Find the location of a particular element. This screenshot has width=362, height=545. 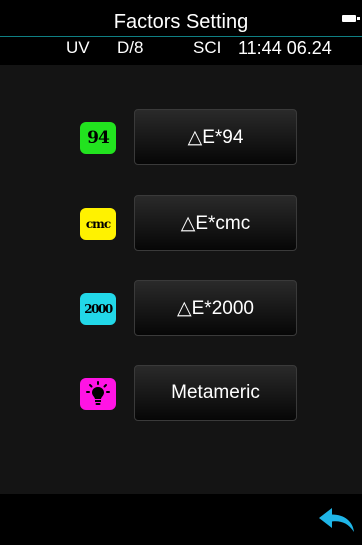

back-arrow-icon is located at coordinates (336, 520).